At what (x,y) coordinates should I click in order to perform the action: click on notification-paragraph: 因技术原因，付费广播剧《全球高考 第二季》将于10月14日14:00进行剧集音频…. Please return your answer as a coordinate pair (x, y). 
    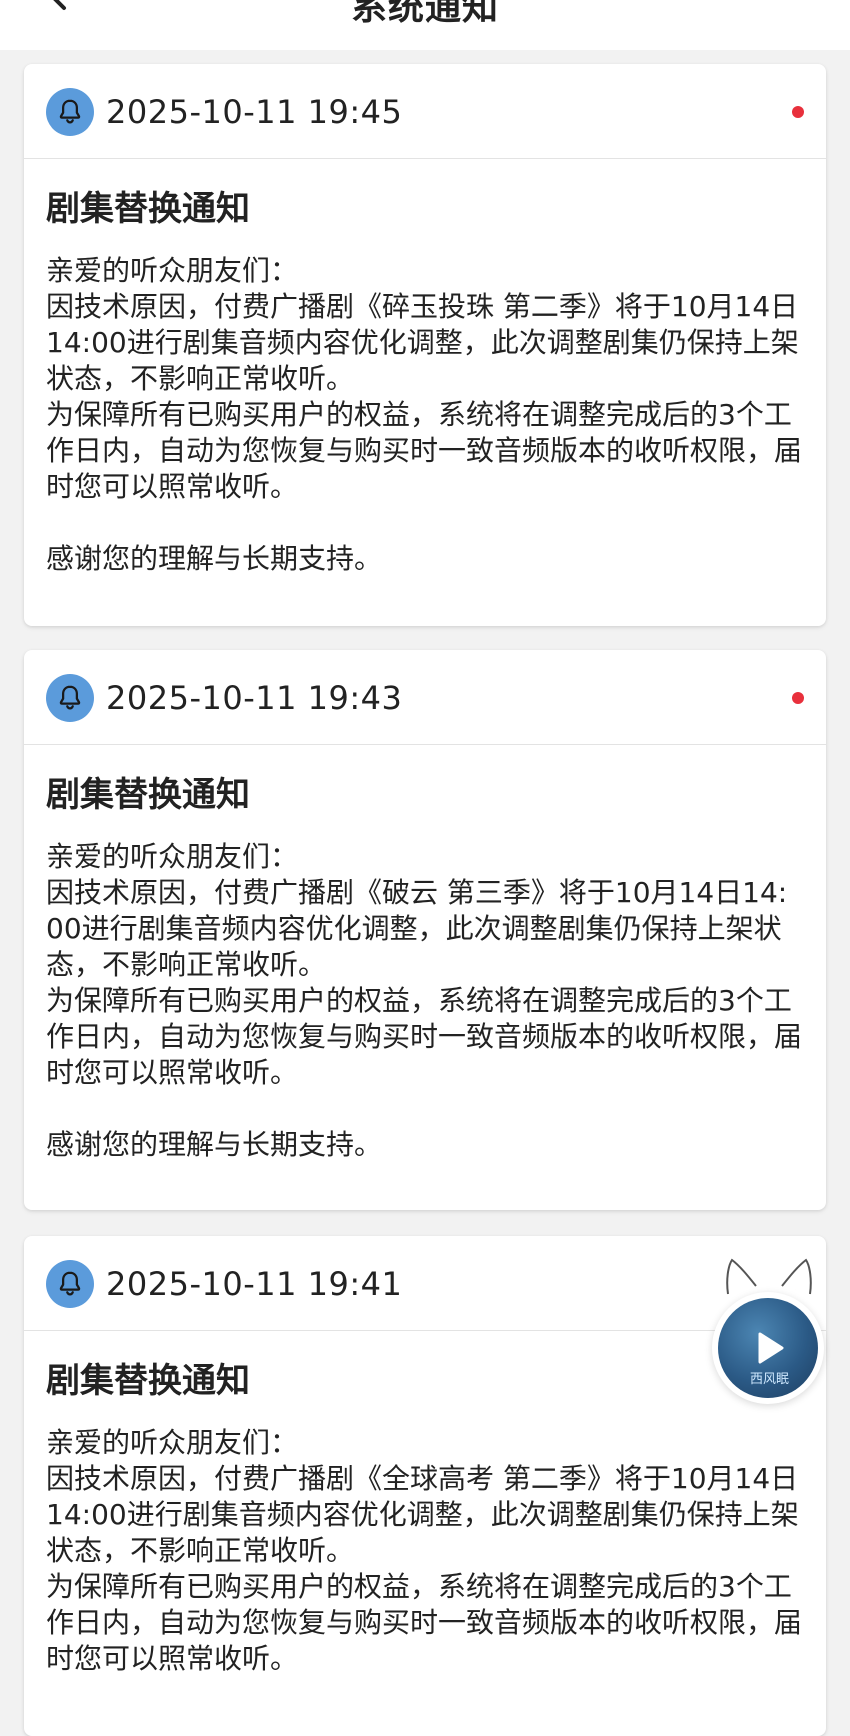
    Looking at the image, I should click on (422, 1514).